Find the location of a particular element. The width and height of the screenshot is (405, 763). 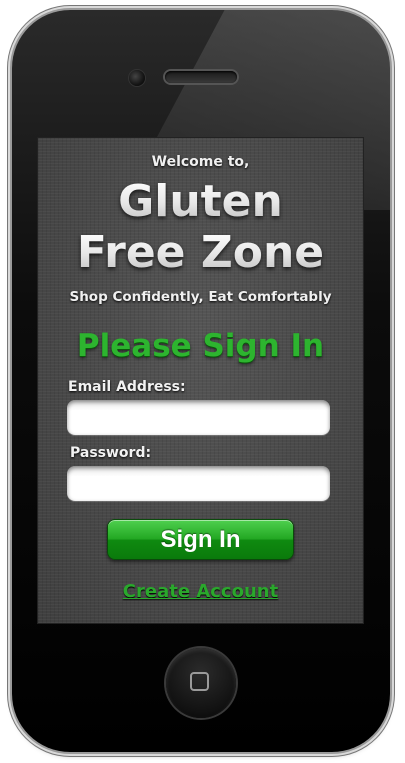

email-field is located at coordinates (198, 417).